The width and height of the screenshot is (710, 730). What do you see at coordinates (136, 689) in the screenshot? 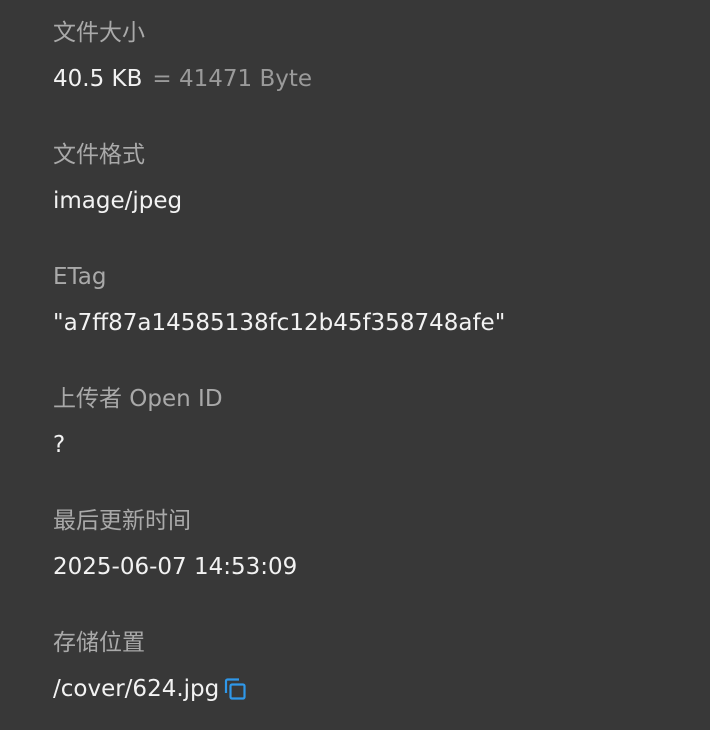
I see `storage-location-value: /cover/624.jpg` at bounding box center [136, 689].